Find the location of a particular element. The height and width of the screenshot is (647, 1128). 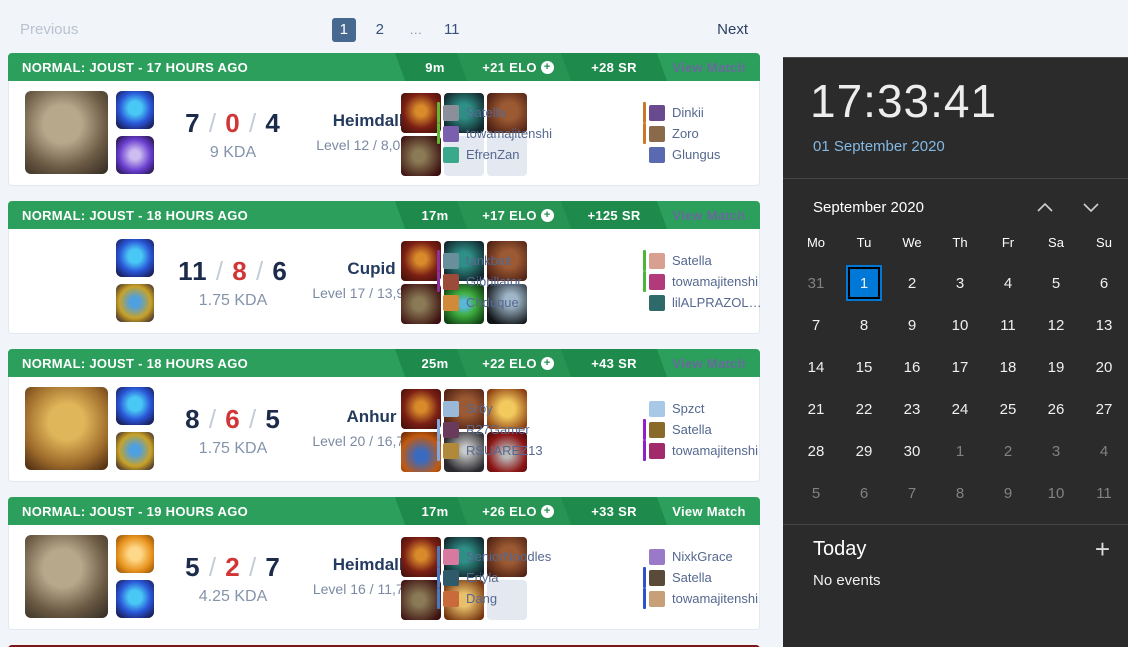

player-name-link: SeniorNoodles is located at coordinates (508, 556).